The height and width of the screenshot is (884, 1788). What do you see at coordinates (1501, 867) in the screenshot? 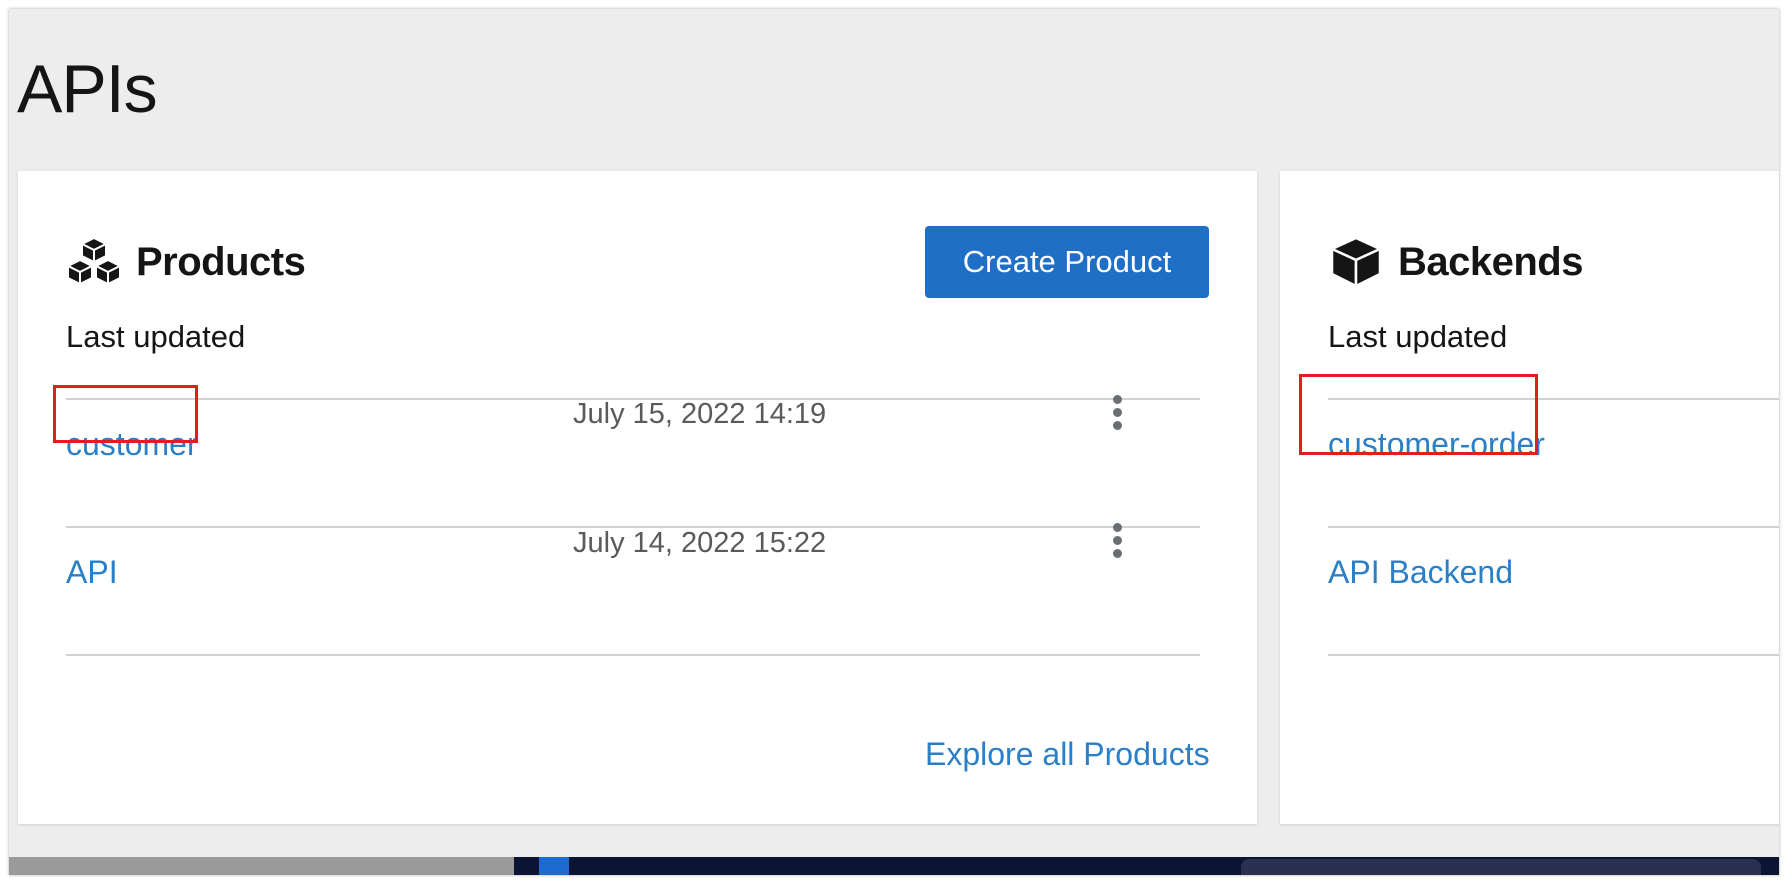
I see `taskbar-dock` at bounding box center [1501, 867].